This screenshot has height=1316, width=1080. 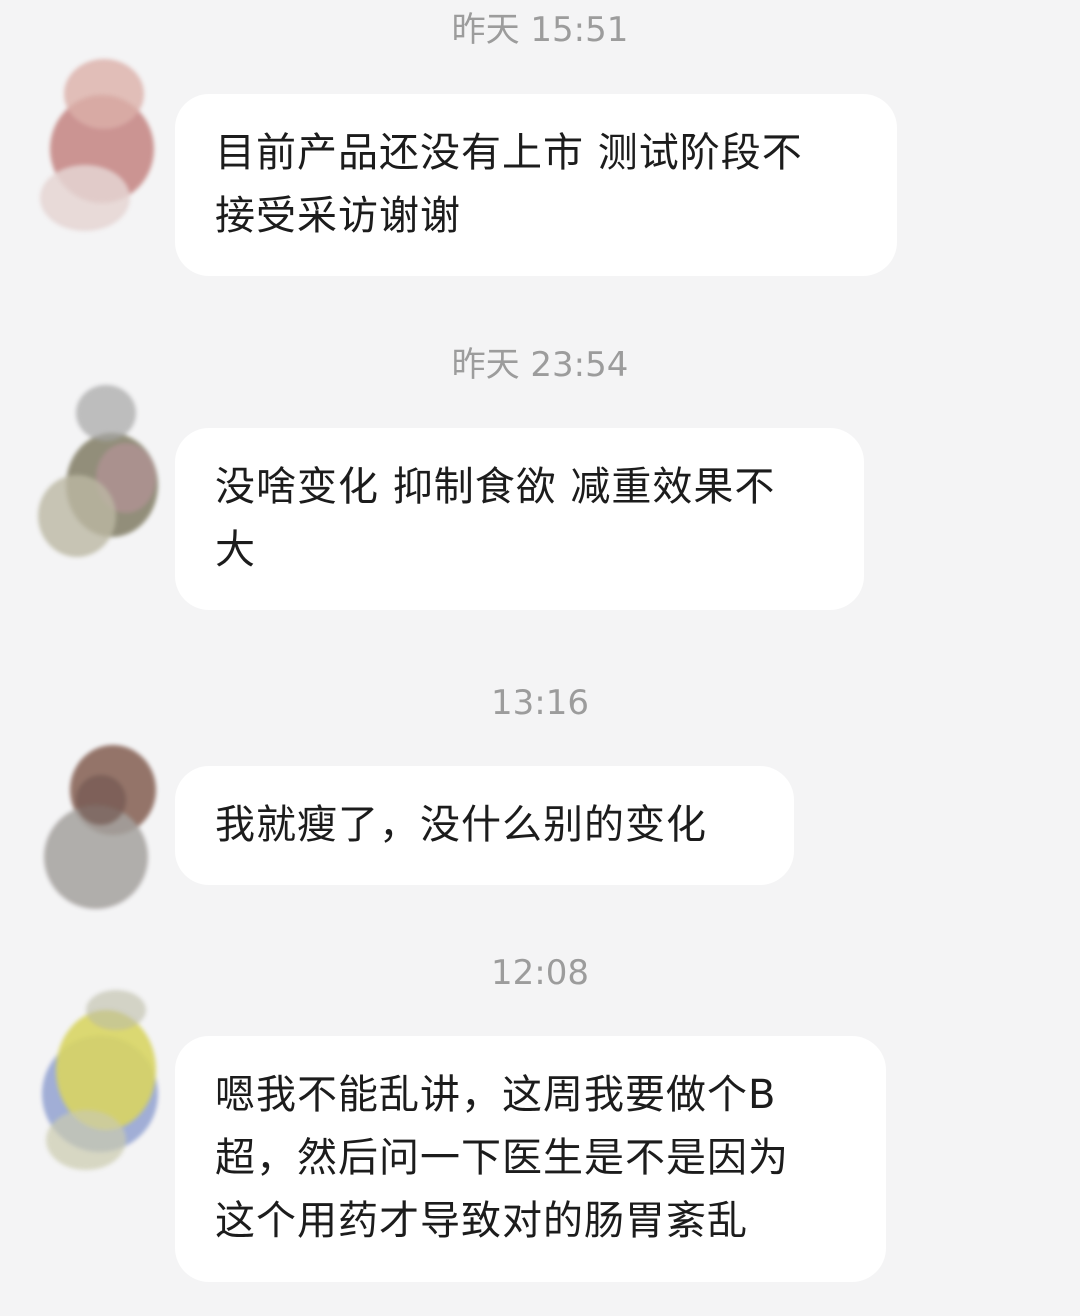 What do you see at coordinates (496, 1095) in the screenshot?
I see `message-line: 嗯我不能乱讲，这周我要做个B` at bounding box center [496, 1095].